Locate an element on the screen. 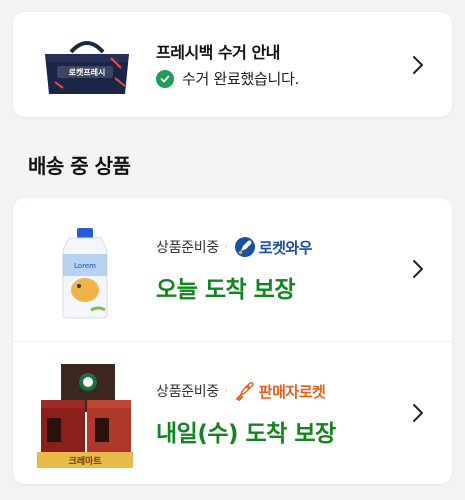 The height and width of the screenshot is (500, 465). freshbag-status: 수거 완료했습니다. is located at coordinates (227, 78).